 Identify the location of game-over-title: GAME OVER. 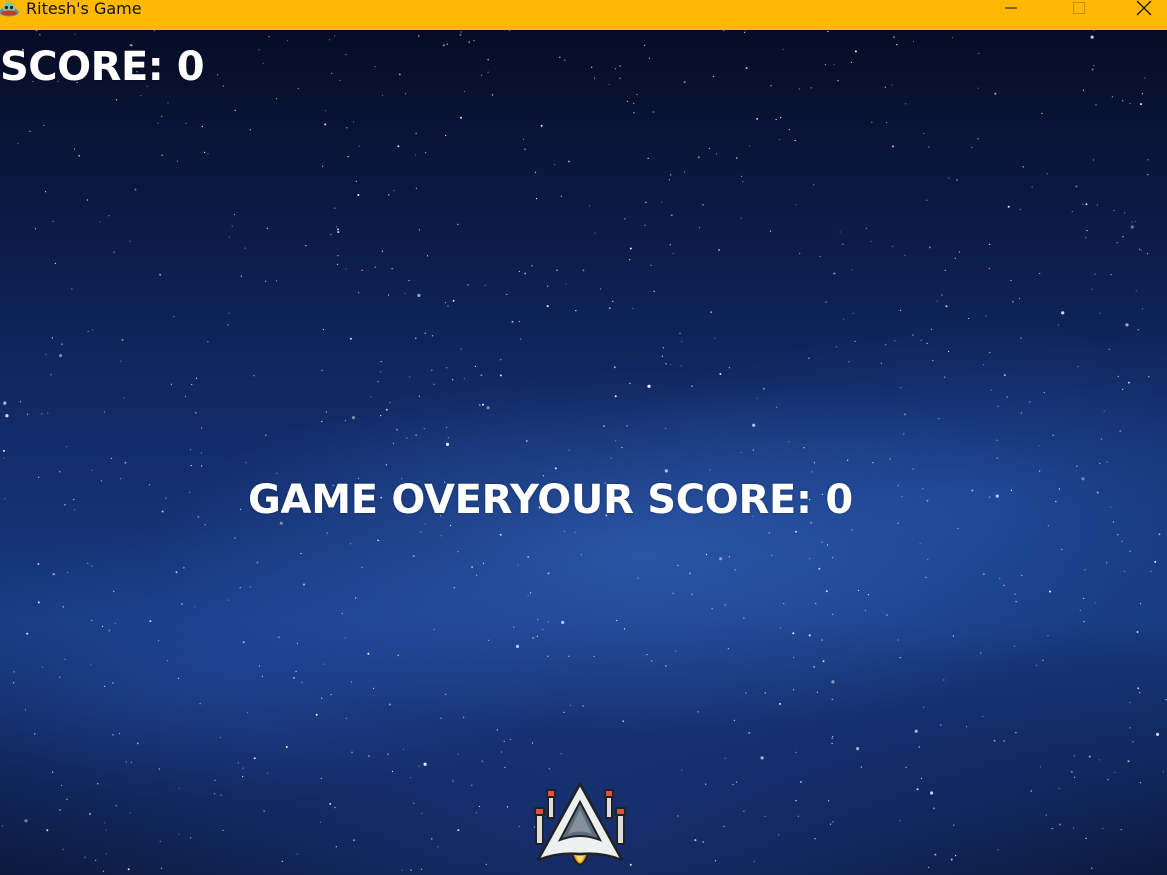
(379, 500).